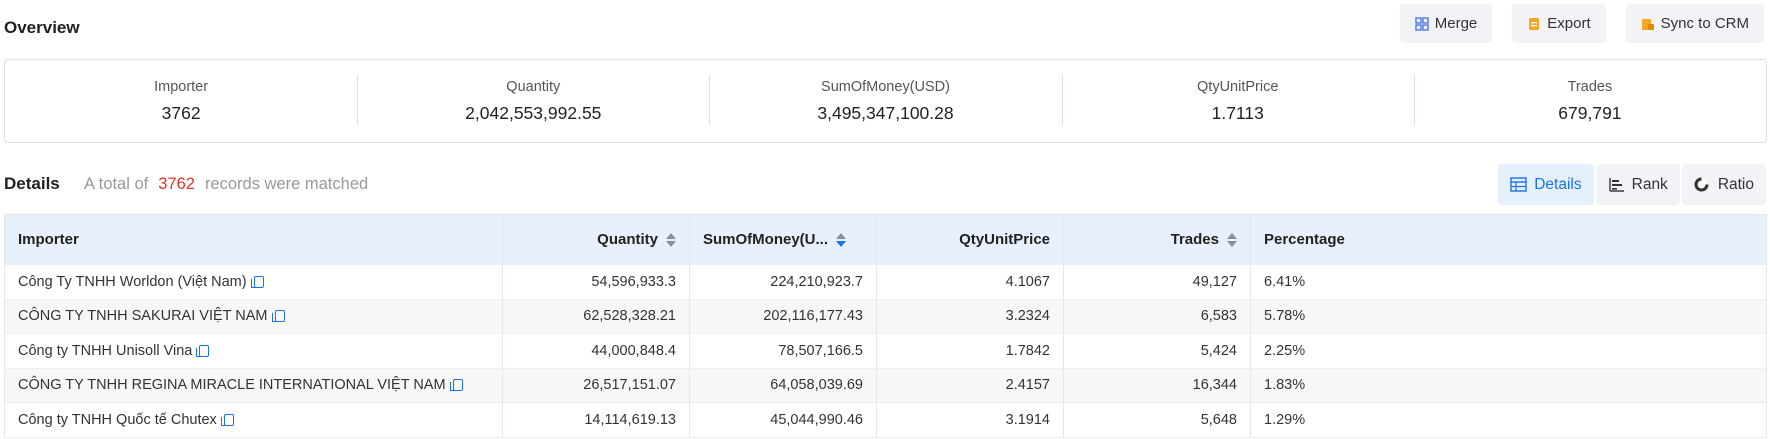 The width and height of the screenshot is (1770, 439). Describe the element at coordinates (533, 101) in the screenshot. I see `summary-quantity: Quantity 2,042,553,992.55` at that location.